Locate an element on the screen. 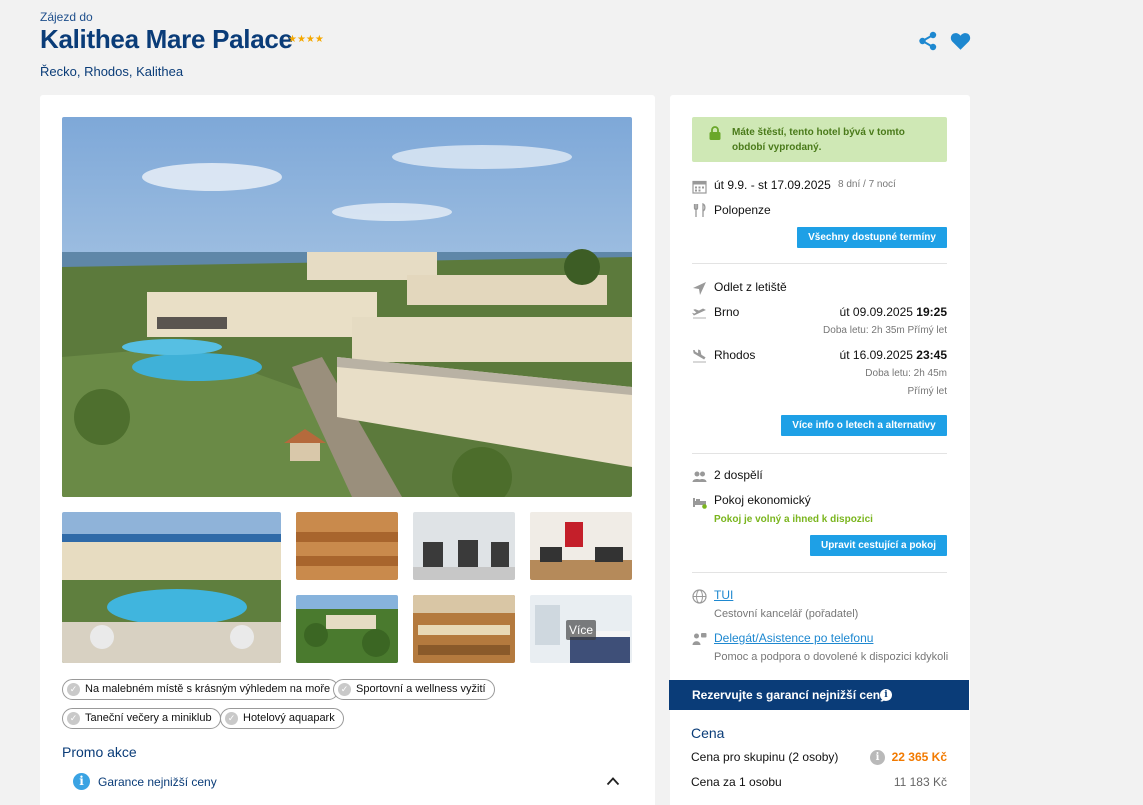 This screenshot has height=805, width=1143. feature-tag: ✓ Sportovní a wellness vyžití is located at coordinates (414, 689).